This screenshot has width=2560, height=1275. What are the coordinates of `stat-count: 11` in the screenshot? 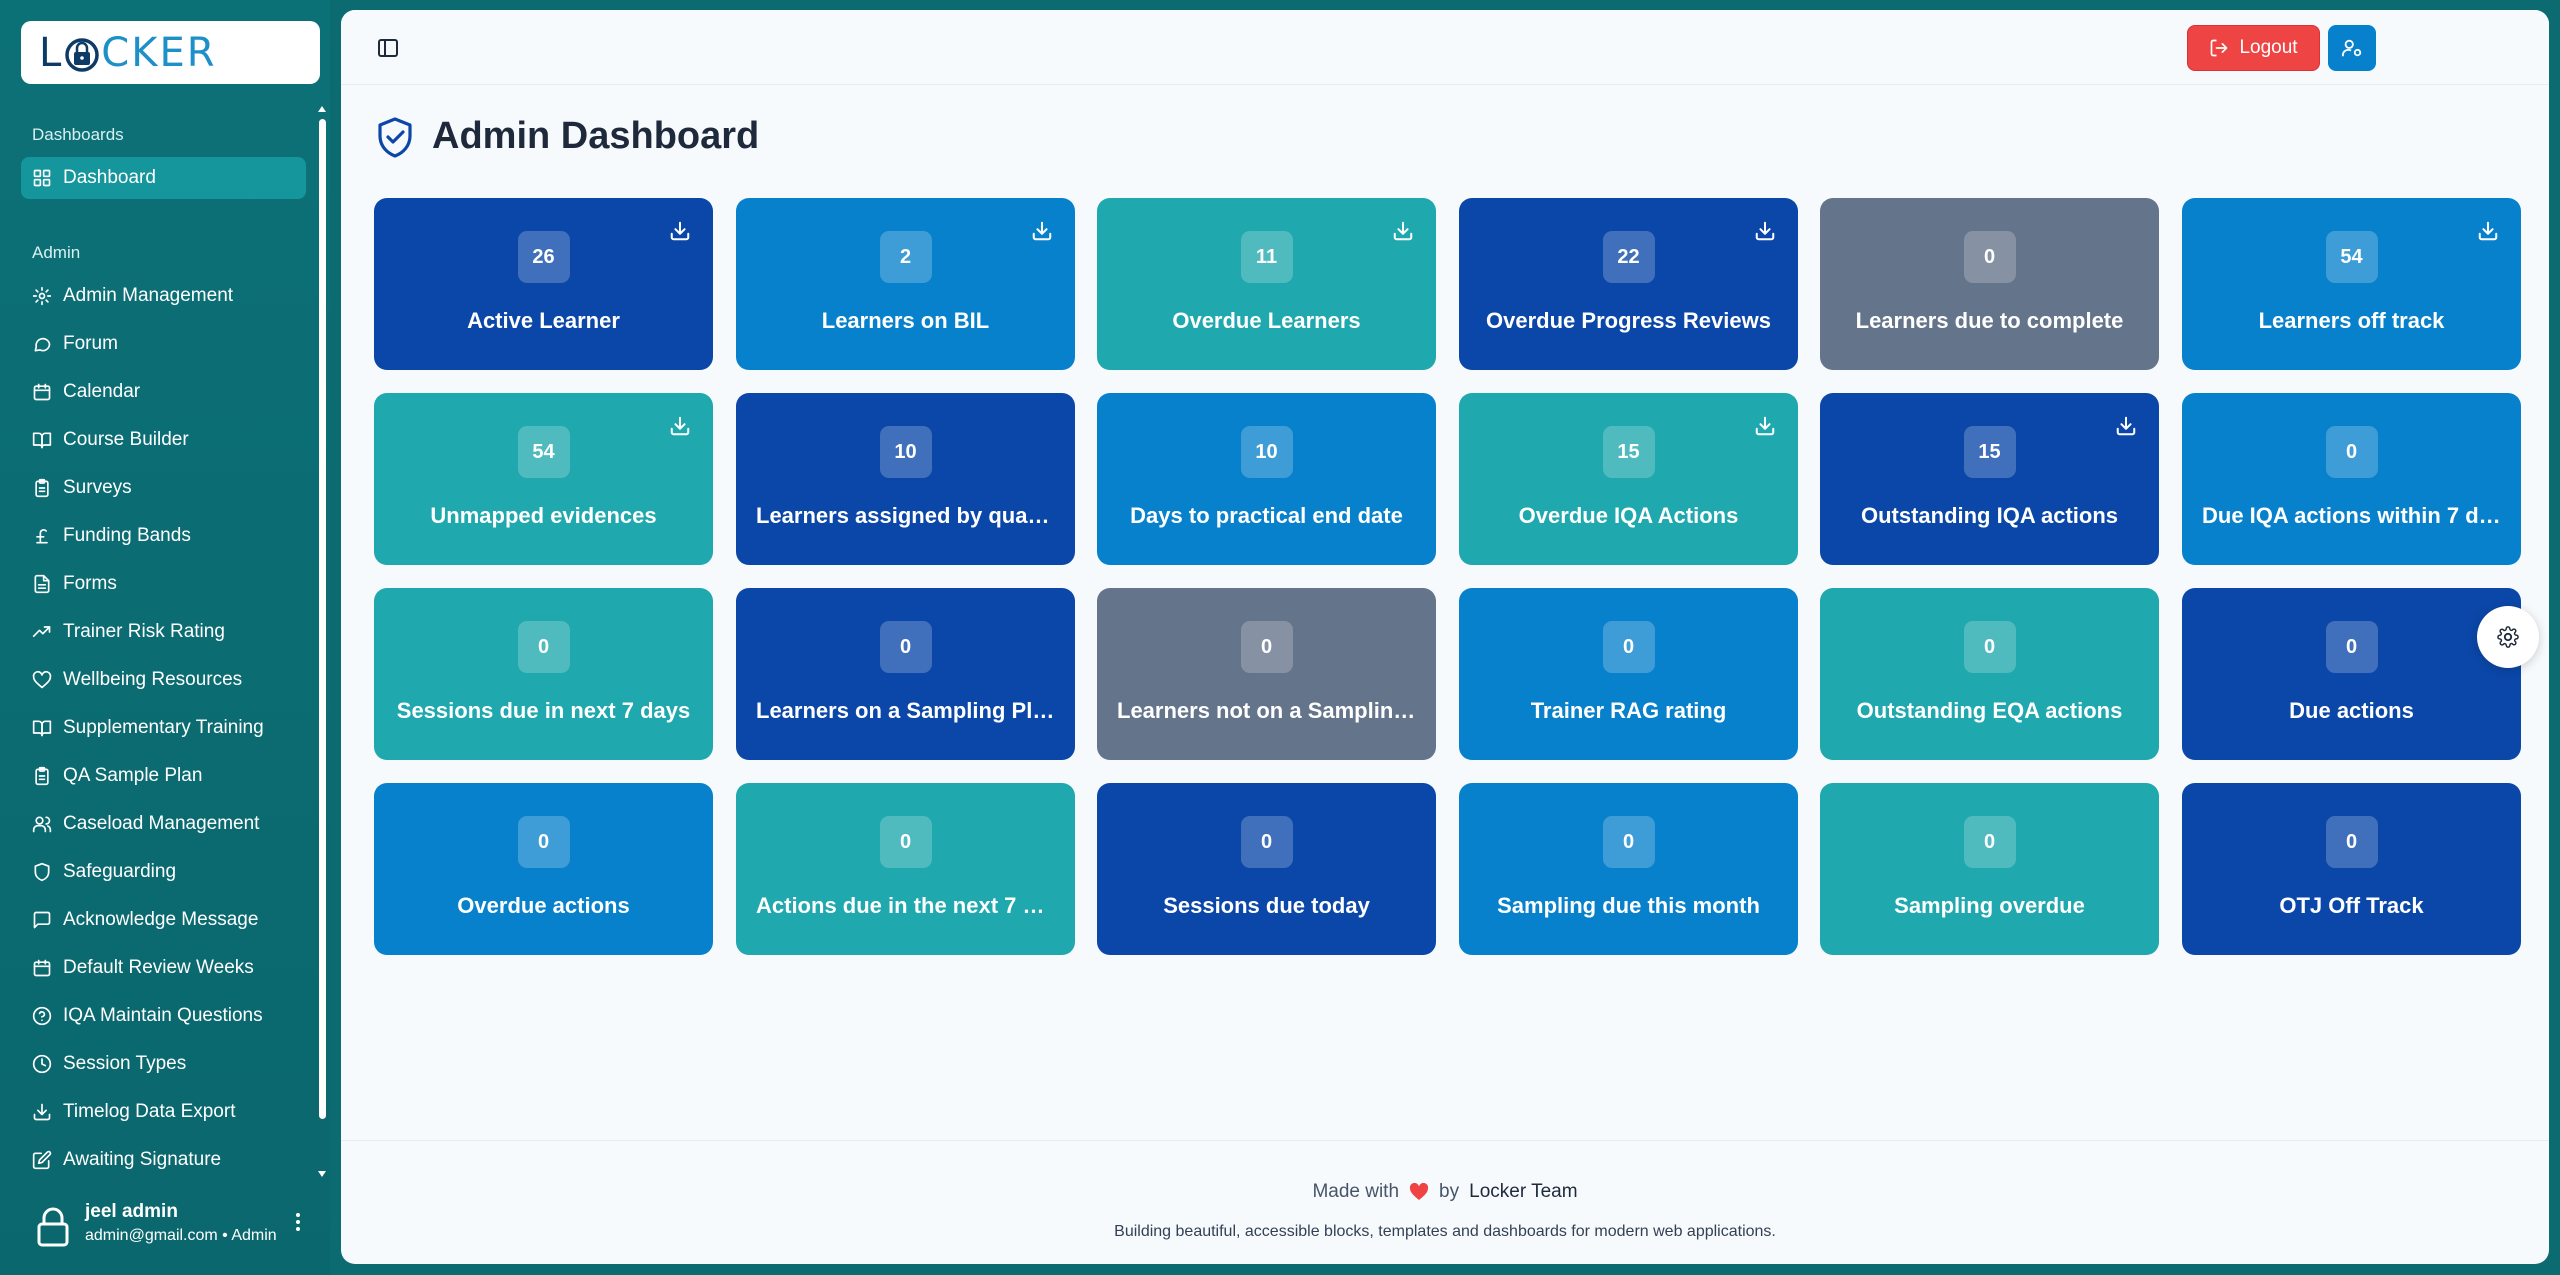 It's located at (1266, 257).